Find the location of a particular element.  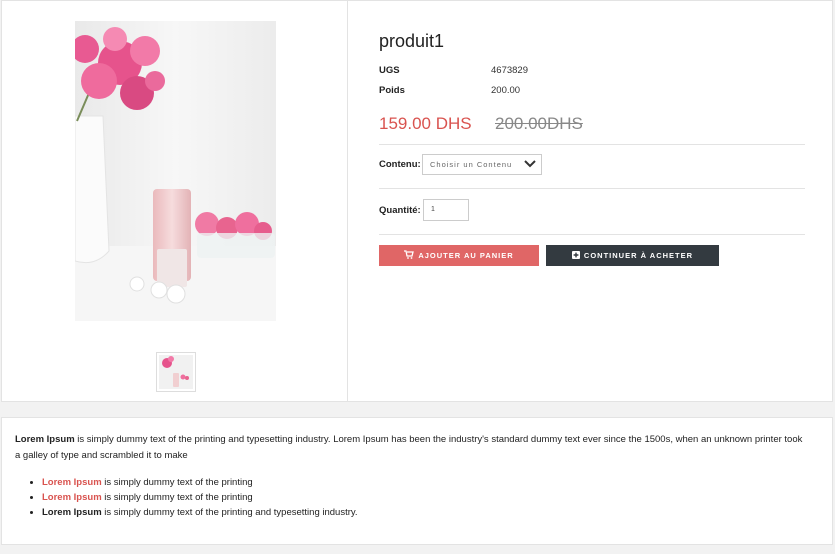

description-lead-bold: Lorem Ipsum is located at coordinates (45, 439).